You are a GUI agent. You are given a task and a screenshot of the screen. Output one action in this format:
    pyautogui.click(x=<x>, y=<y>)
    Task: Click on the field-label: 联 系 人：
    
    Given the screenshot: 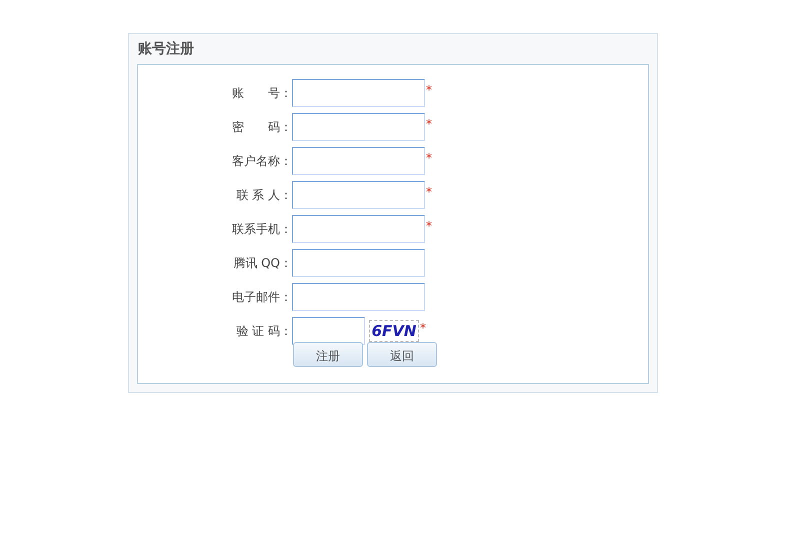 What is the action you would take?
    pyautogui.click(x=263, y=195)
    